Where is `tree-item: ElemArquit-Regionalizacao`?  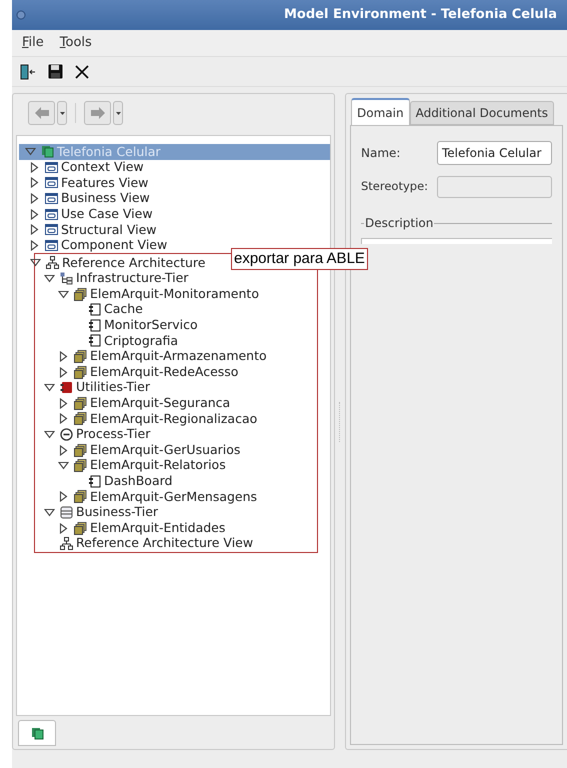 tree-item: ElemArquit-Regionalizacao is located at coordinates (174, 419).